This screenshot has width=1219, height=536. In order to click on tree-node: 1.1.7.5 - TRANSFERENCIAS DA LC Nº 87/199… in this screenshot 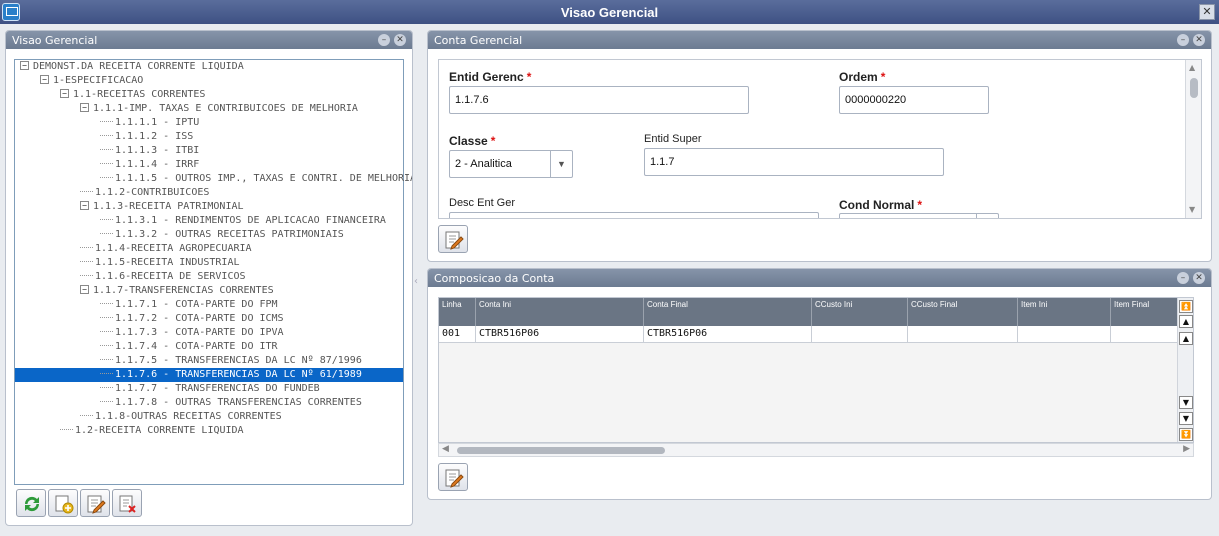, I will do `click(231, 361)`.